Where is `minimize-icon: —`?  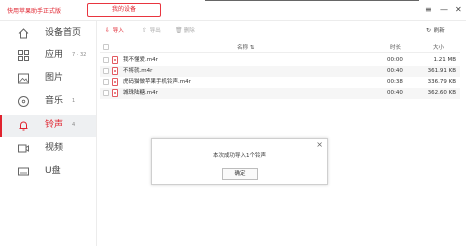 minimize-icon: — is located at coordinates (444, 9).